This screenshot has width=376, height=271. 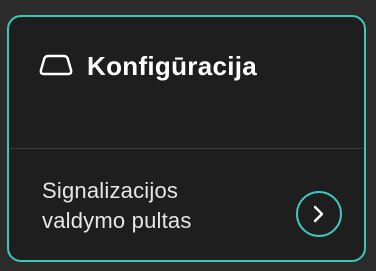 I want to click on rounded-shape-icon, so click(x=56, y=65).